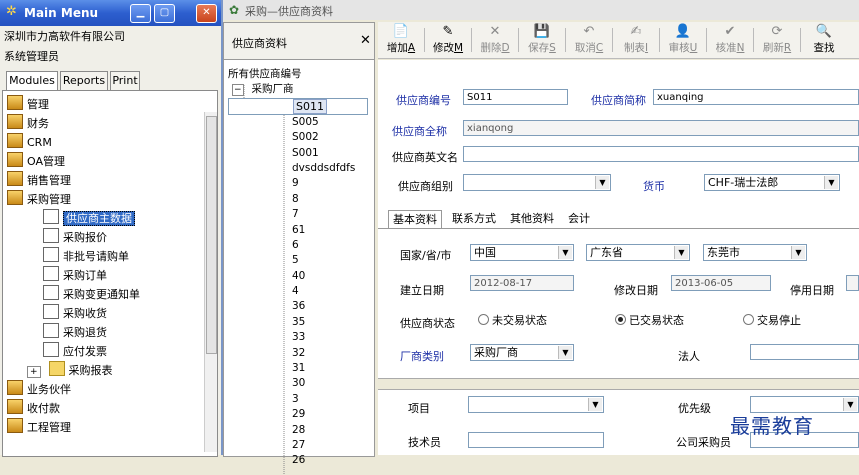 The width and height of the screenshot is (859, 475). I want to click on minimize-button: ▁, so click(140, 13).